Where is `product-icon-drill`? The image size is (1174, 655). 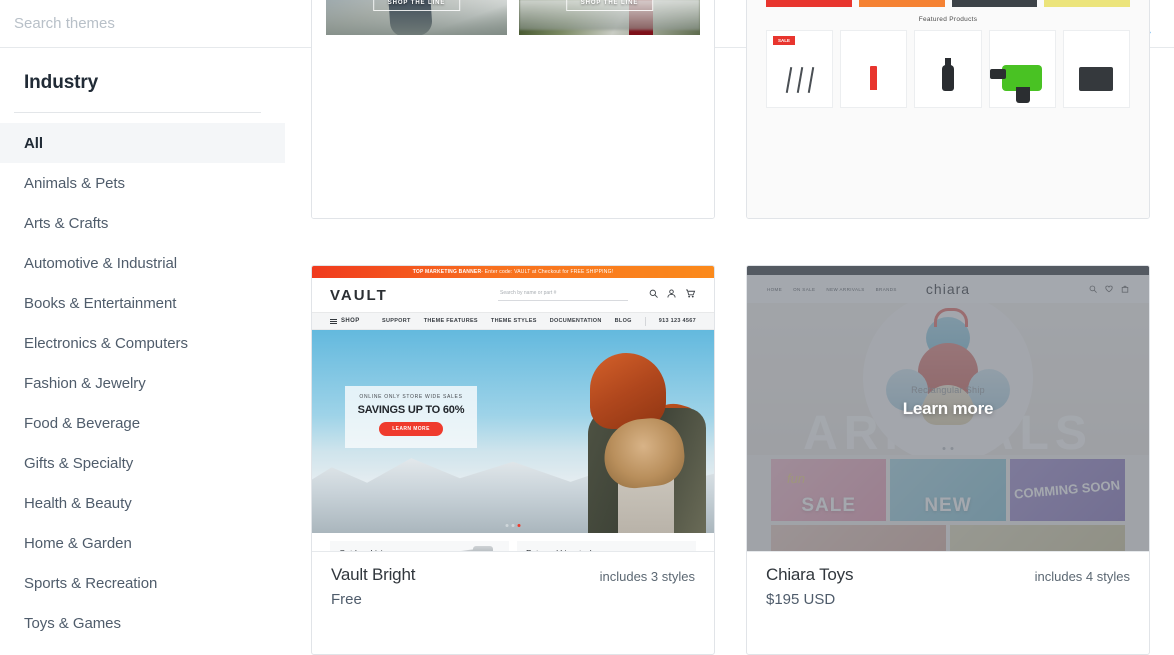 product-icon-drill is located at coordinates (1016, 84).